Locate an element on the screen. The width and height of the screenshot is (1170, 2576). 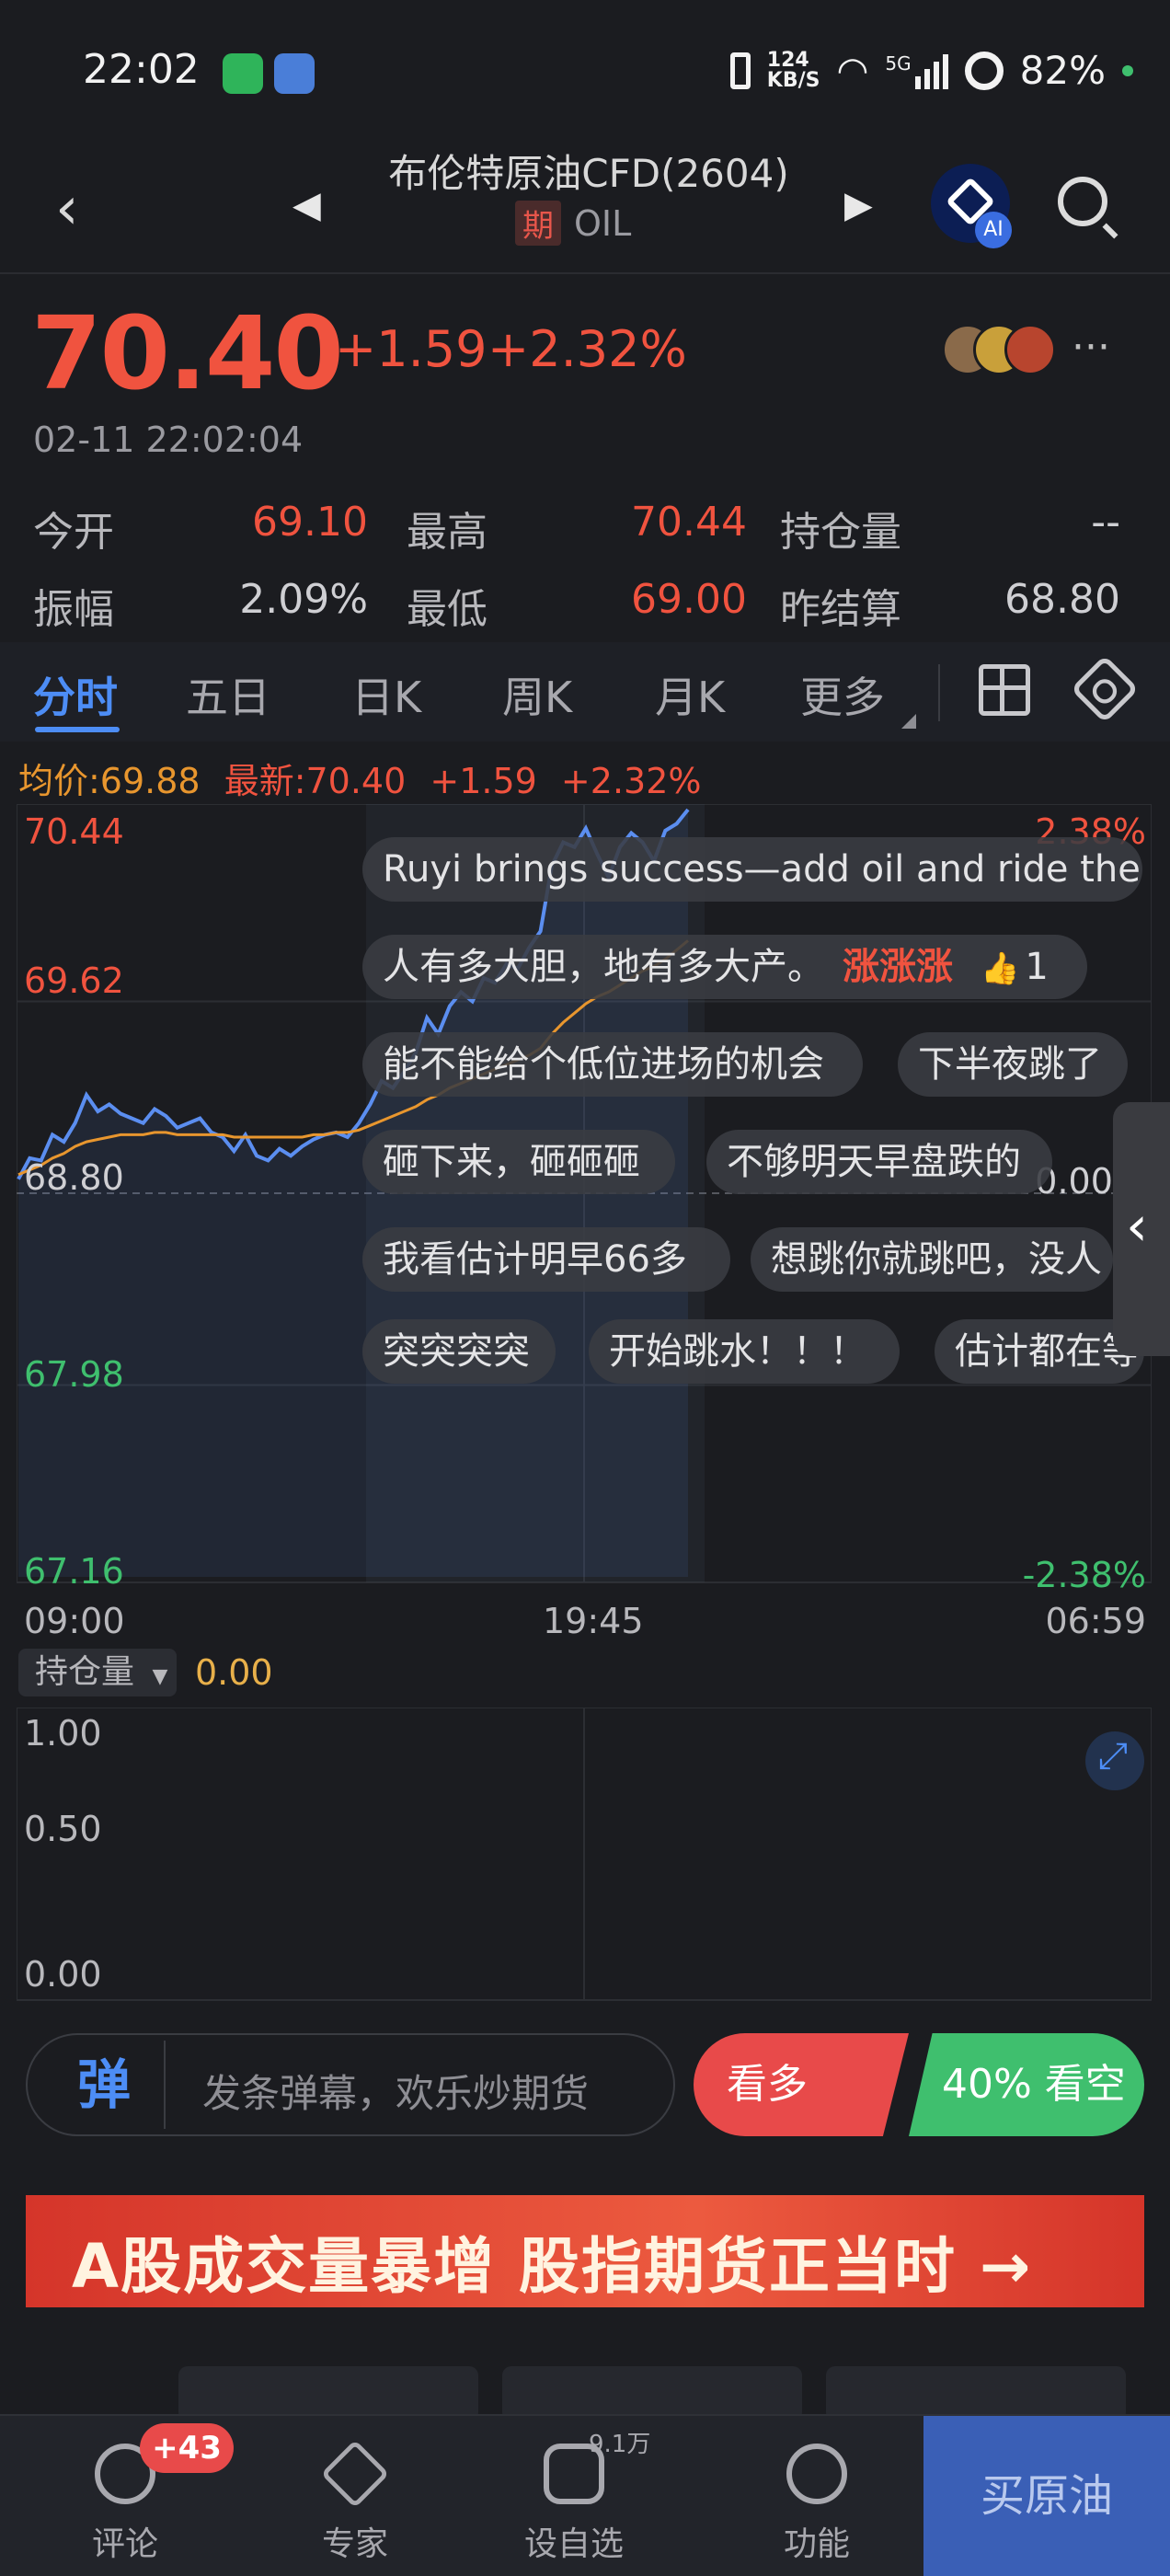
more-dropdown-icon is located at coordinates (908, 721).